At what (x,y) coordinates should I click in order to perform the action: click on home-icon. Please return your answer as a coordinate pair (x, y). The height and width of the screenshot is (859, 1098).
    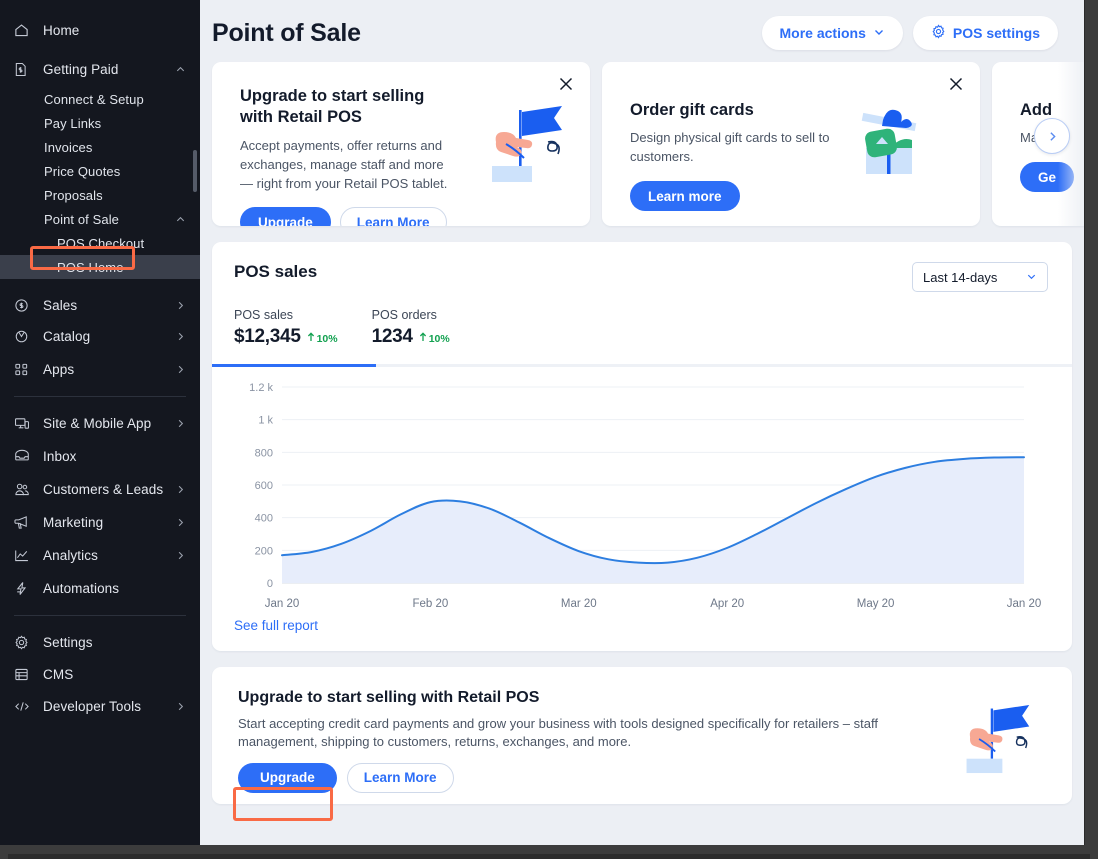
    Looking at the image, I should click on (24, 30).